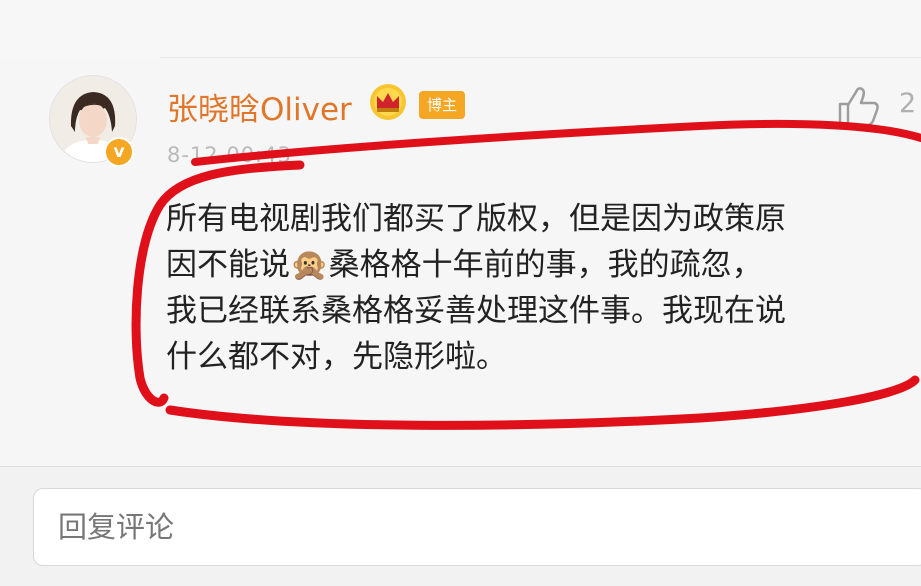 This screenshot has height=586, width=921. Describe the element at coordinates (442, 105) in the screenshot. I see `author-tag: 博主` at that location.